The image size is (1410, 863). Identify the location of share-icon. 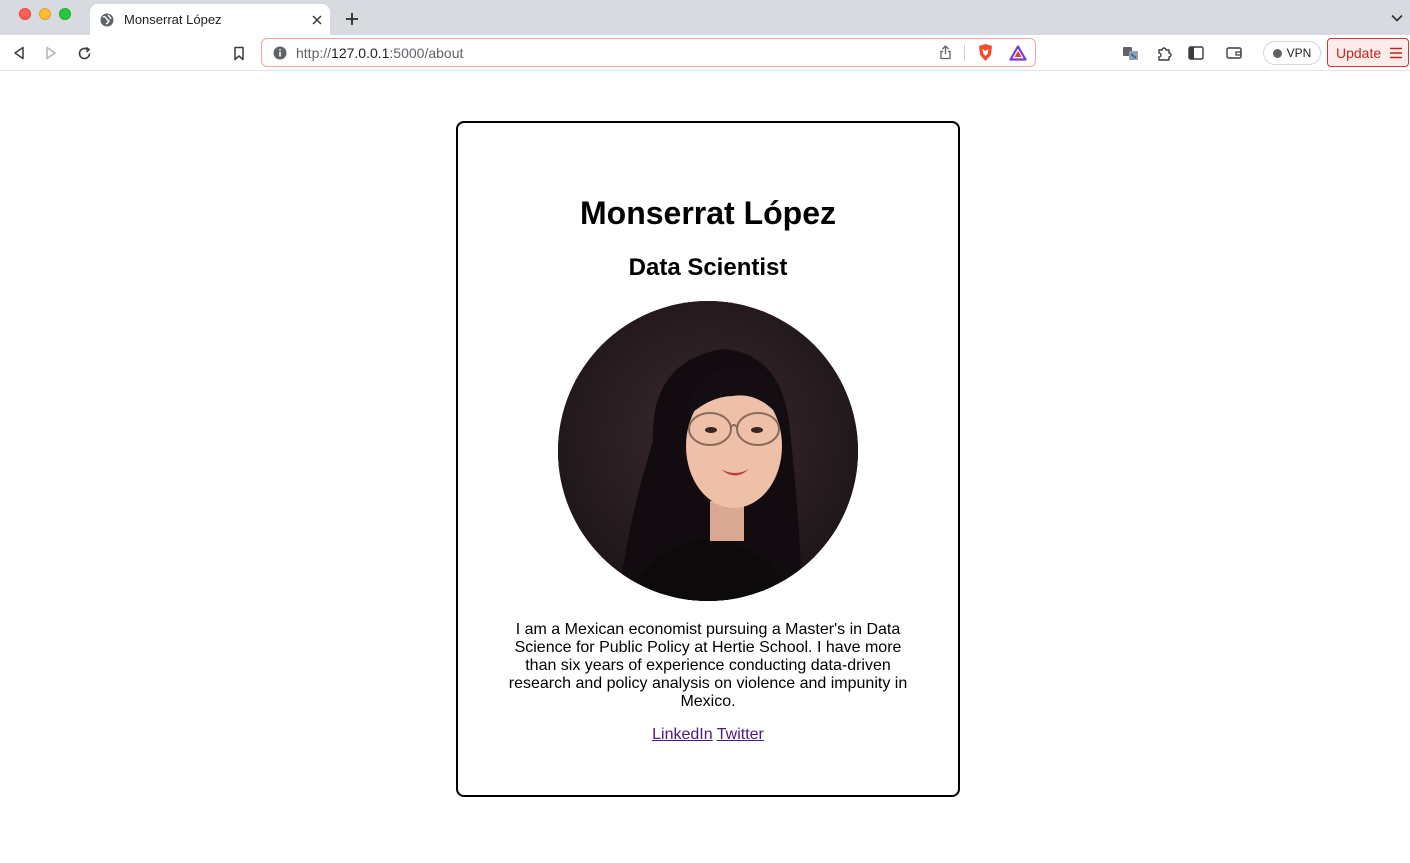
(945, 52).